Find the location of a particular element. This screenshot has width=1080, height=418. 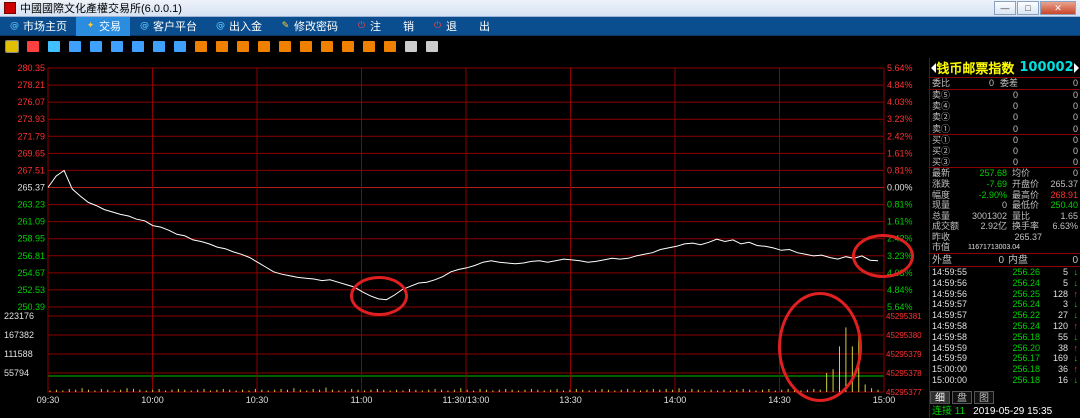

stat-row: 幅度 -2.90% 最高价 268.91 is located at coordinates (1005, 195).